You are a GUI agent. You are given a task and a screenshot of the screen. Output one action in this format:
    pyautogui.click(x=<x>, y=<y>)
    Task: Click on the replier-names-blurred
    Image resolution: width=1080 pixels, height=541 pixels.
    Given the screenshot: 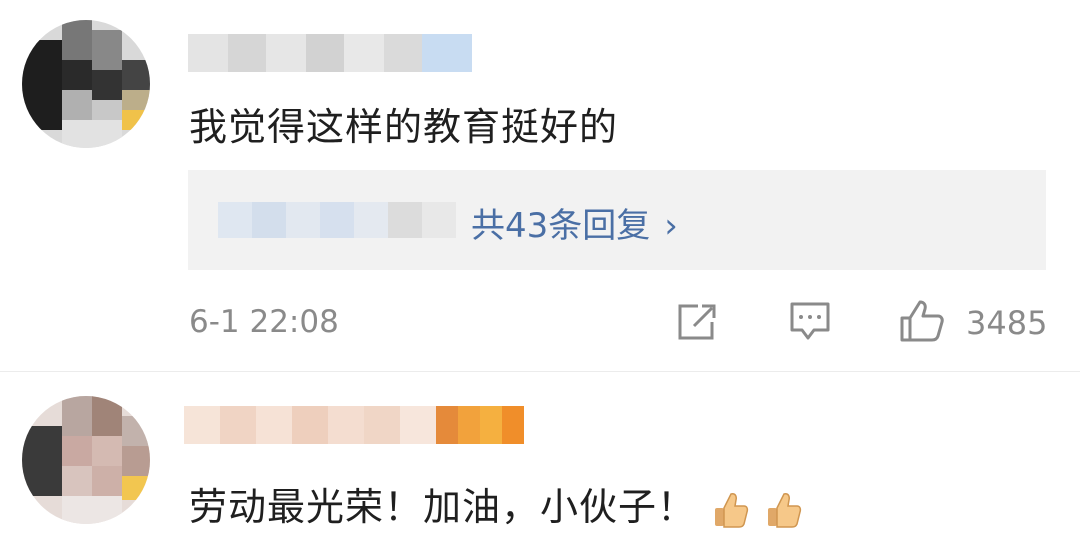 What is the action you would take?
    pyautogui.click(x=337, y=220)
    